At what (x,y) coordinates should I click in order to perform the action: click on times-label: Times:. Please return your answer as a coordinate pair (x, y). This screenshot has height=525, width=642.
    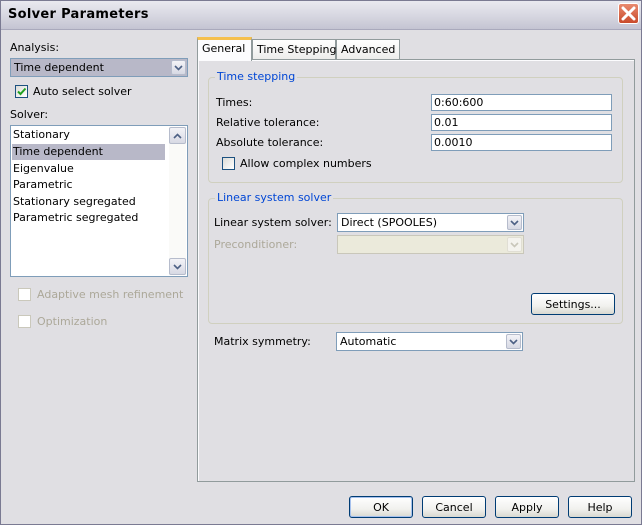
    Looking at the image, I should click on (234, 102).